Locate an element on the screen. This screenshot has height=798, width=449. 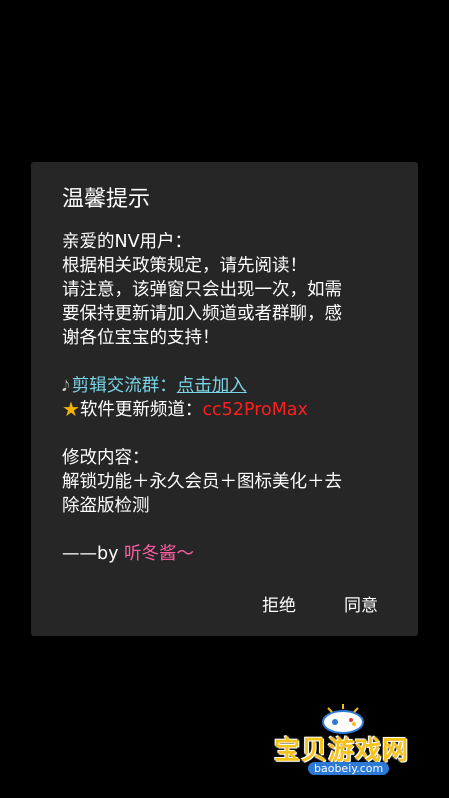
notice-line: 要保持更新请加入频道或者群聊，感 is located at coordinates (202, 314).